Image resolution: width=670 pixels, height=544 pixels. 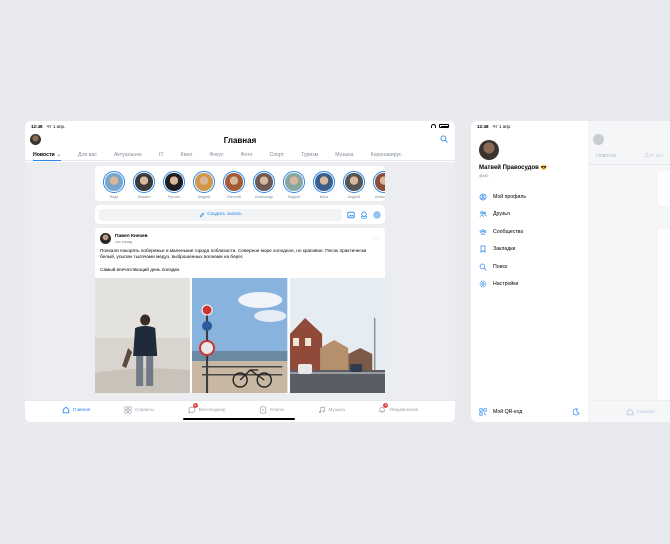 What do you see at coordinates (58, 154) in the screenshot?
I see `chevron-down-icon: ⌄` at bounding box center [58, 154].